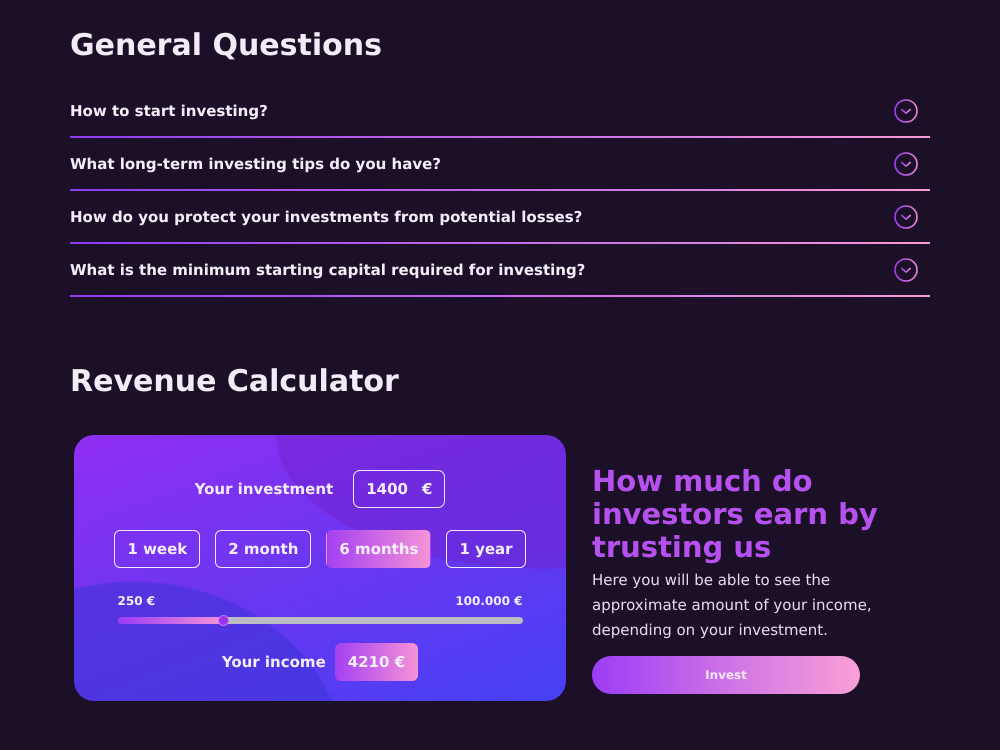 The image size is (1000, 750). Describe the element at coordinates (399, 489) in the screenshot. I see `investment-field: 1400 €` at that location.